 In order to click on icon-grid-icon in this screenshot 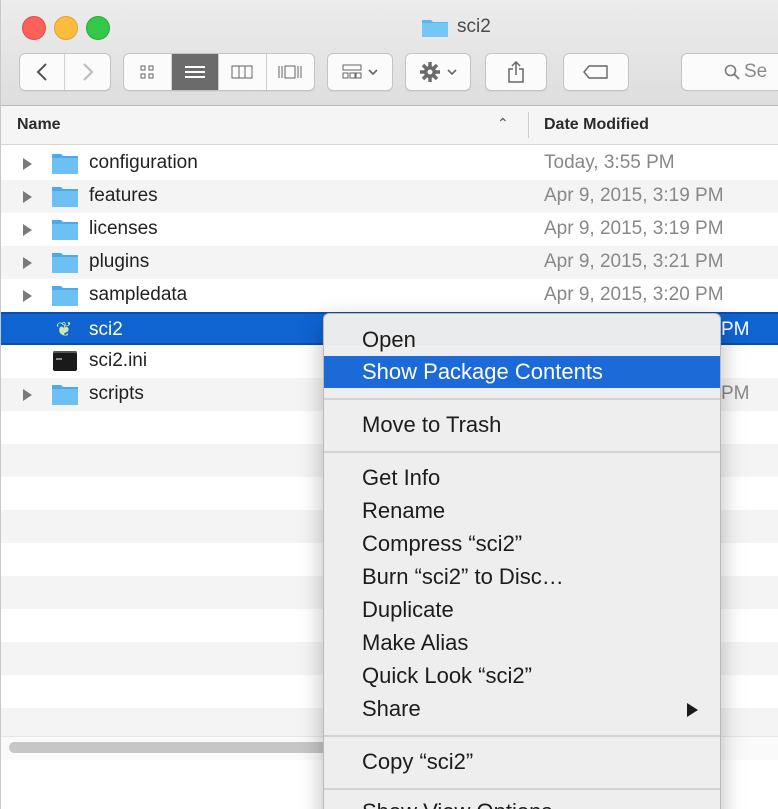, I will do `click(147, 72)`.